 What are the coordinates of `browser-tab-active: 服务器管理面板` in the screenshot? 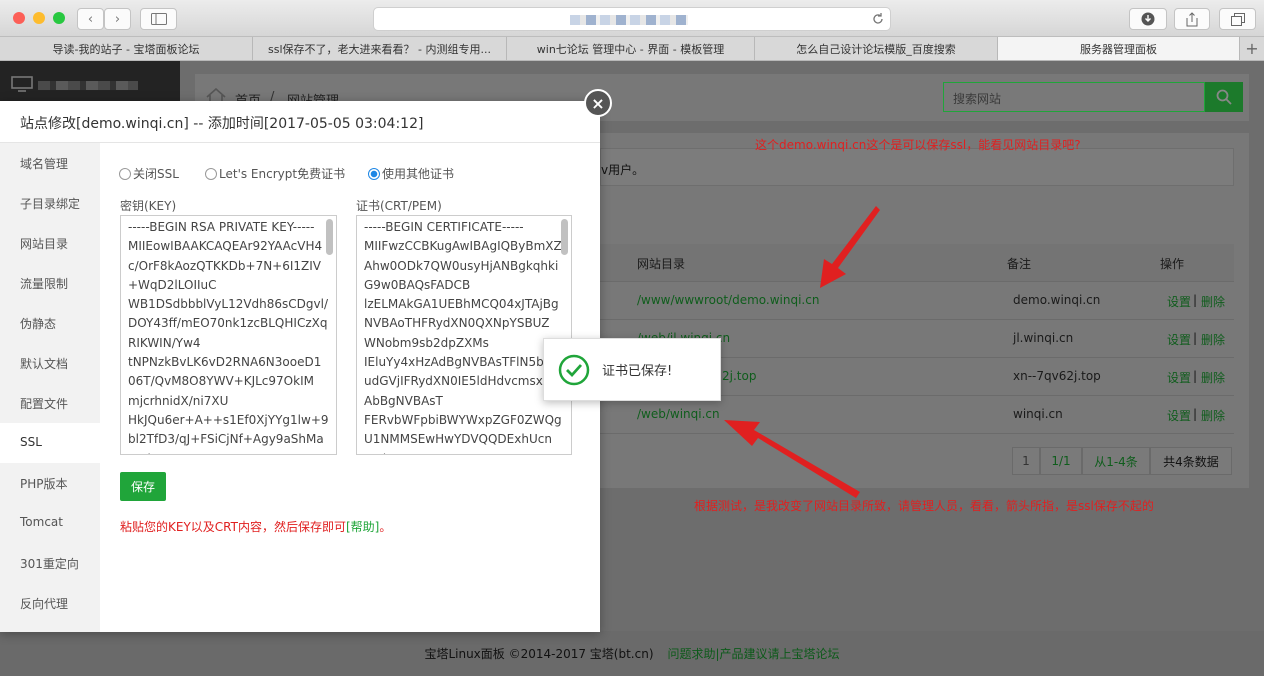 It's located at (1119, 48).